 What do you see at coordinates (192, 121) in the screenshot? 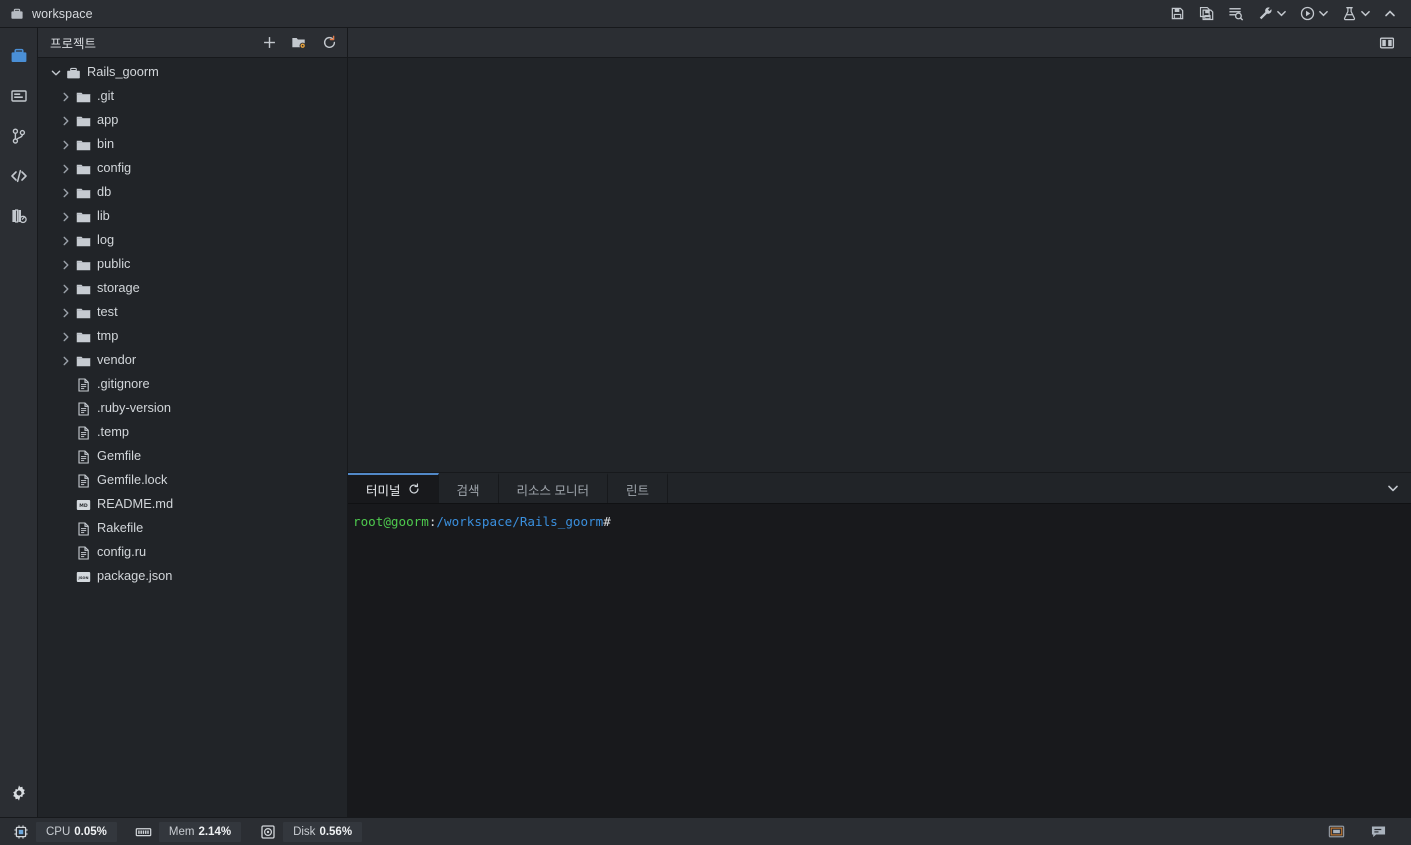
I see `tree-folder-app: app` at bounding box center [192, 121].